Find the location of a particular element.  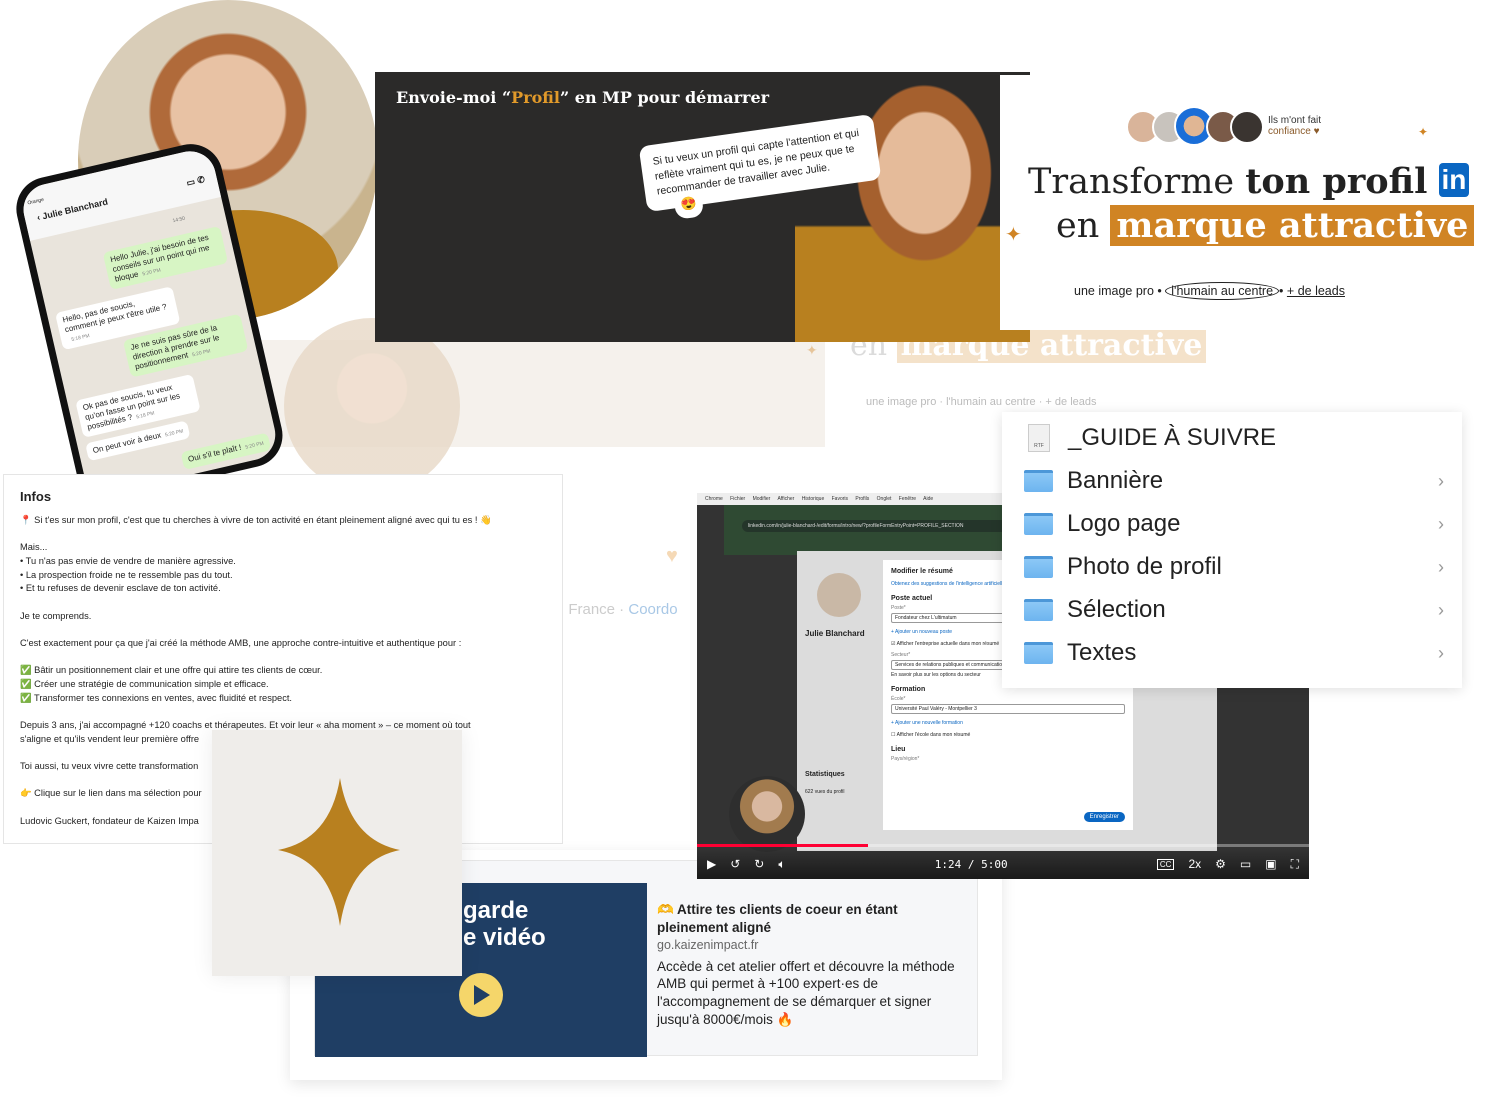

player-controls: ▶ ↺ ↻ 🔈︎ 1:24 / 5:00 CC 2x ⚙ ▭ ▣ ⛶ is located at coordinates (1003, 864).